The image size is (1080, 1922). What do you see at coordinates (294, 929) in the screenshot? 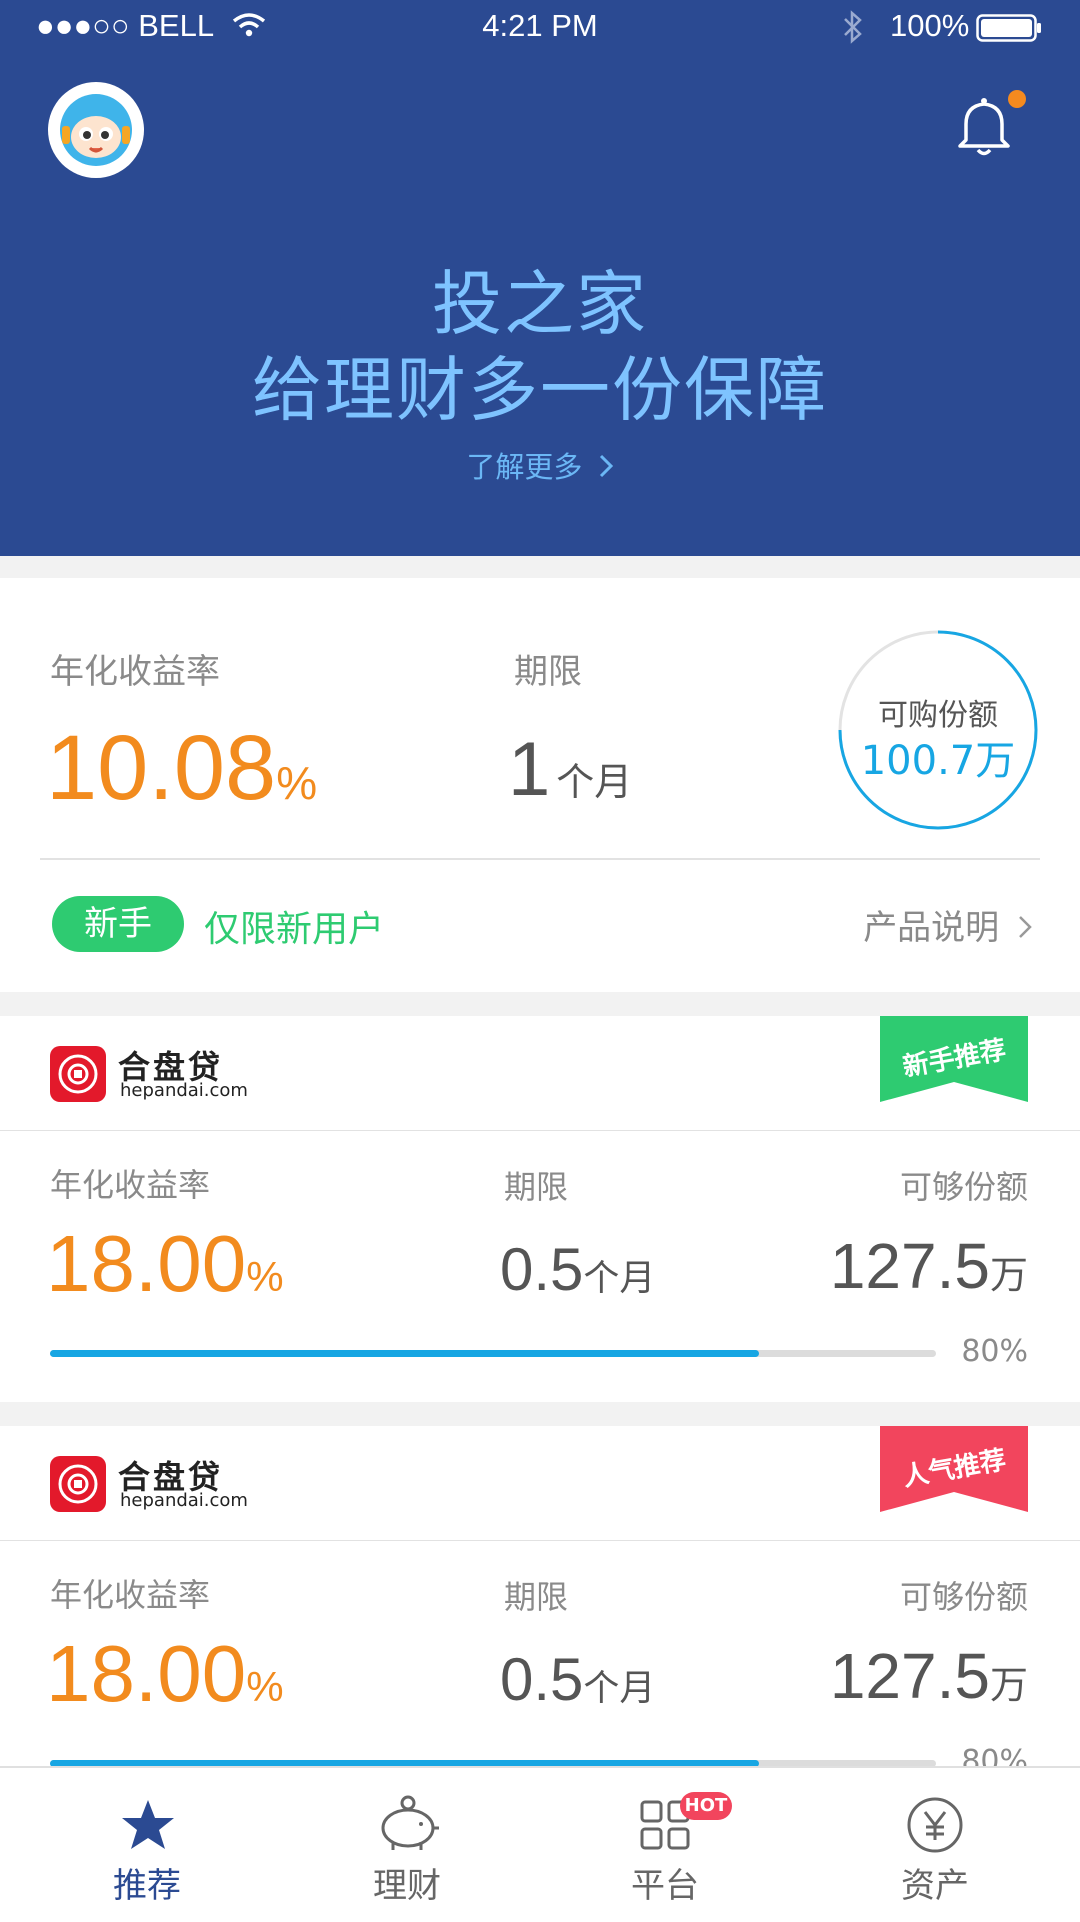
I see `new-user-only-note: 仅限新用户` at bounding box center [294, 929].